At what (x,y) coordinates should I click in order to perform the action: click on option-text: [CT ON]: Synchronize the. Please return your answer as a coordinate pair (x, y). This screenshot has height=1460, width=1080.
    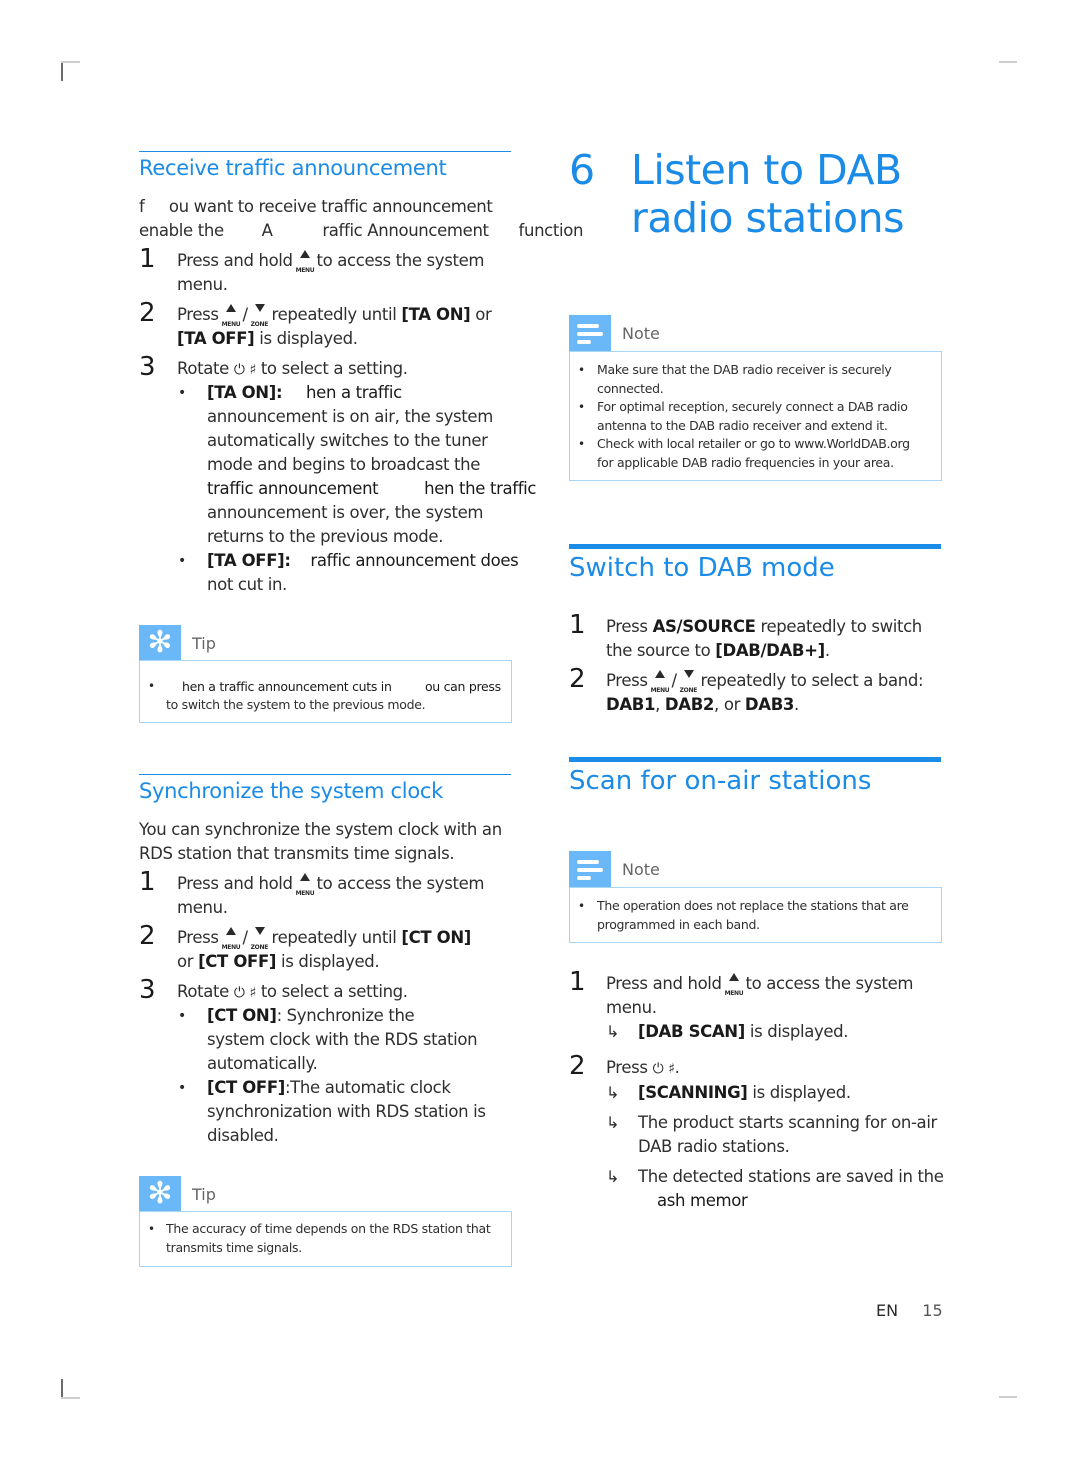
    Looking at the image, I should click on (311, 1015).